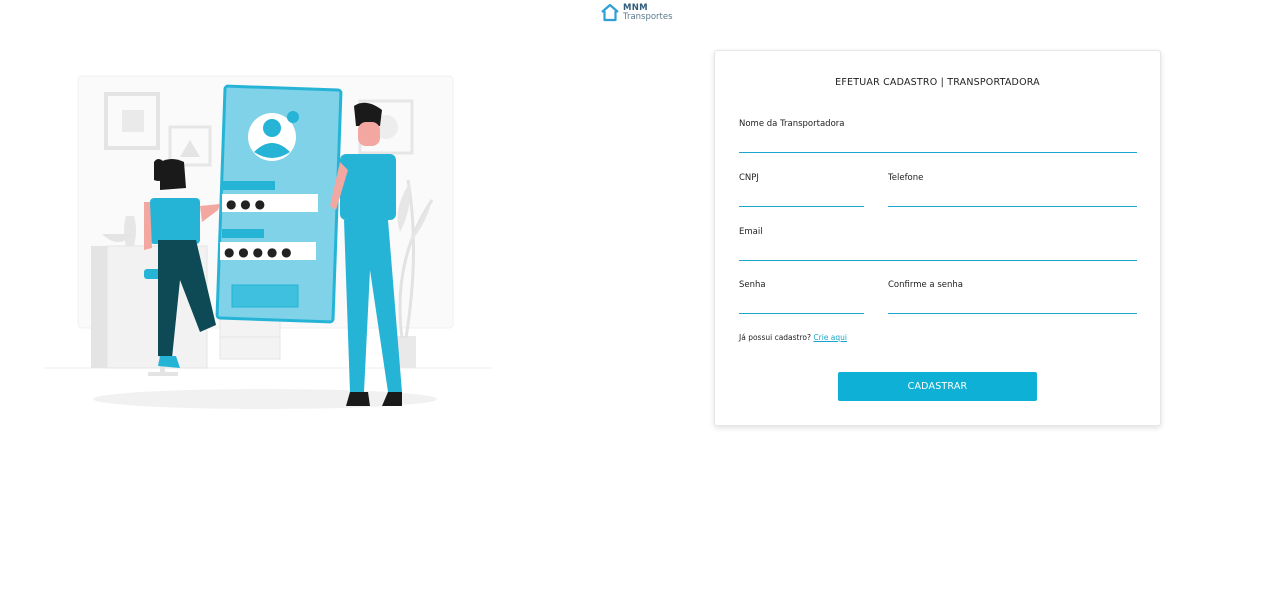  Describe the element at coordinates (938, 244) in the screenshot. I see `field-email: Email` at that location.